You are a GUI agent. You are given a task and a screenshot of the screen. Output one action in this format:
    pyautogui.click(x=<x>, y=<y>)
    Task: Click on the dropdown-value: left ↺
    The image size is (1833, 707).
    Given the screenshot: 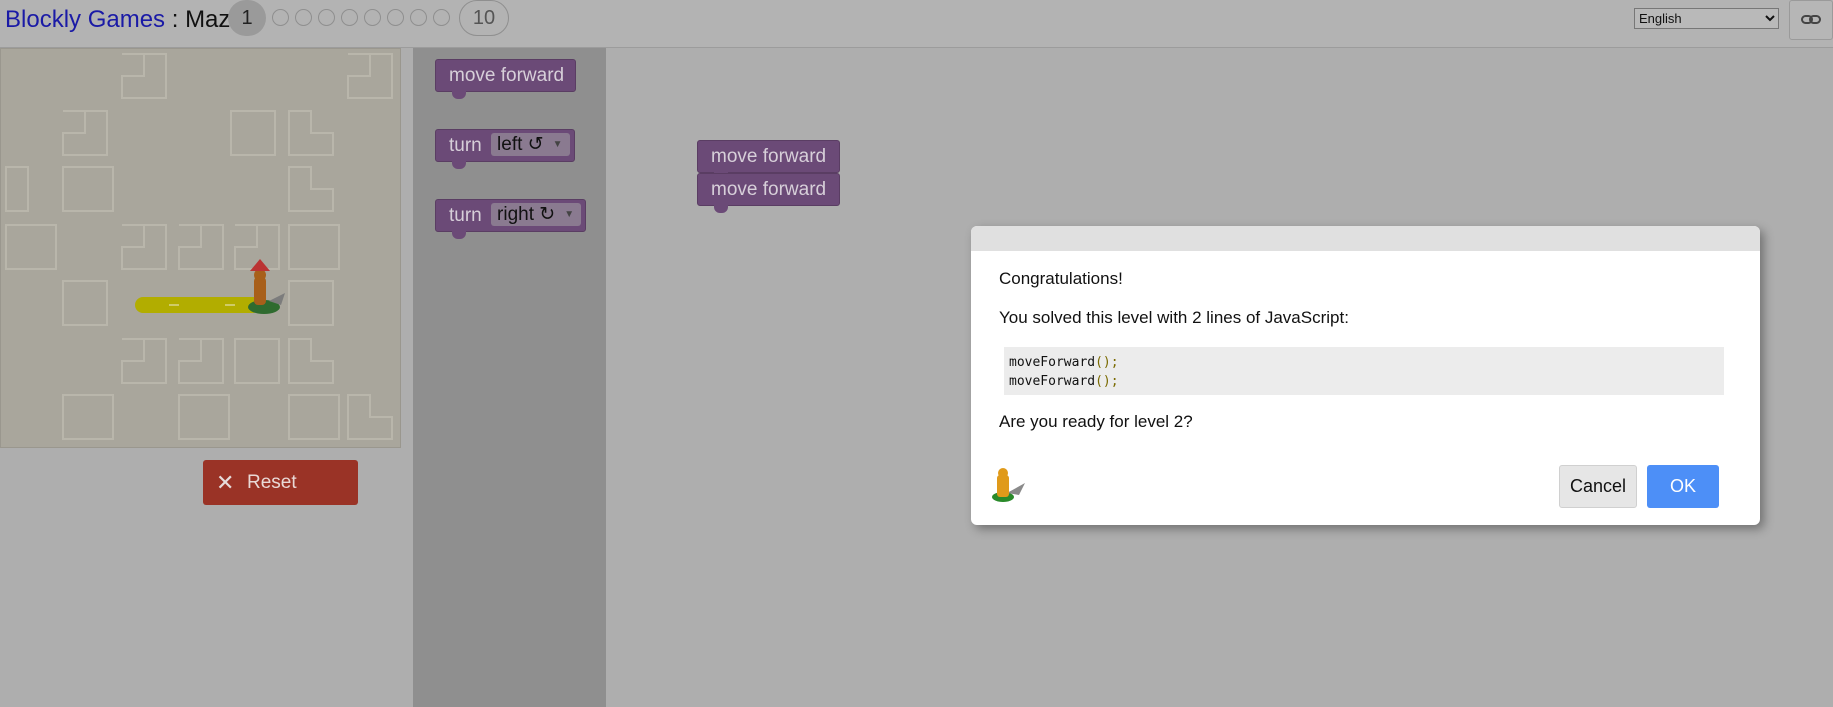 What is the action you would take?
    pyautogui.click(x=520, y=144)
    